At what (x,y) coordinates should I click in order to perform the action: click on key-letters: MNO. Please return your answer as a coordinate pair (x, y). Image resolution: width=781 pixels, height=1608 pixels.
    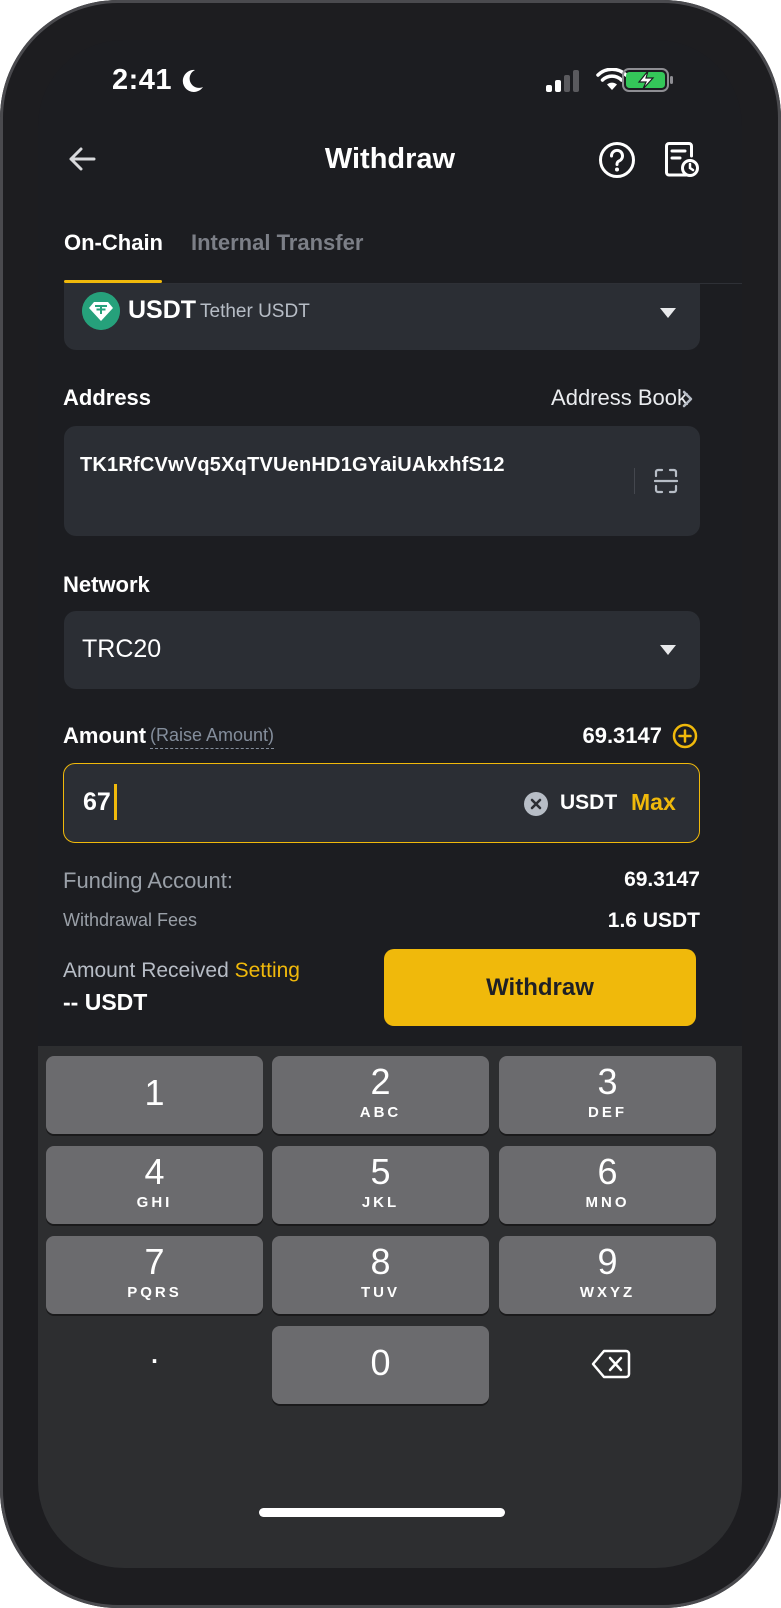
    Looking at the image, I should click on (607, 1202).